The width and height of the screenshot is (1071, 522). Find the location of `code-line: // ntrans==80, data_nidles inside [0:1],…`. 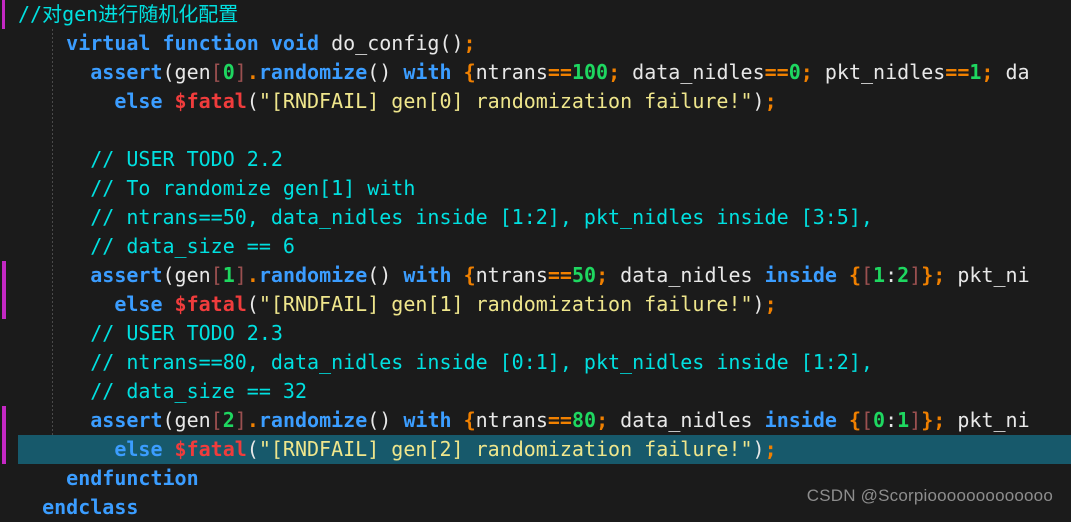

code-line: // ntrans==80, data_nidles inside [0:1],… is located at coordinates (535, 362).